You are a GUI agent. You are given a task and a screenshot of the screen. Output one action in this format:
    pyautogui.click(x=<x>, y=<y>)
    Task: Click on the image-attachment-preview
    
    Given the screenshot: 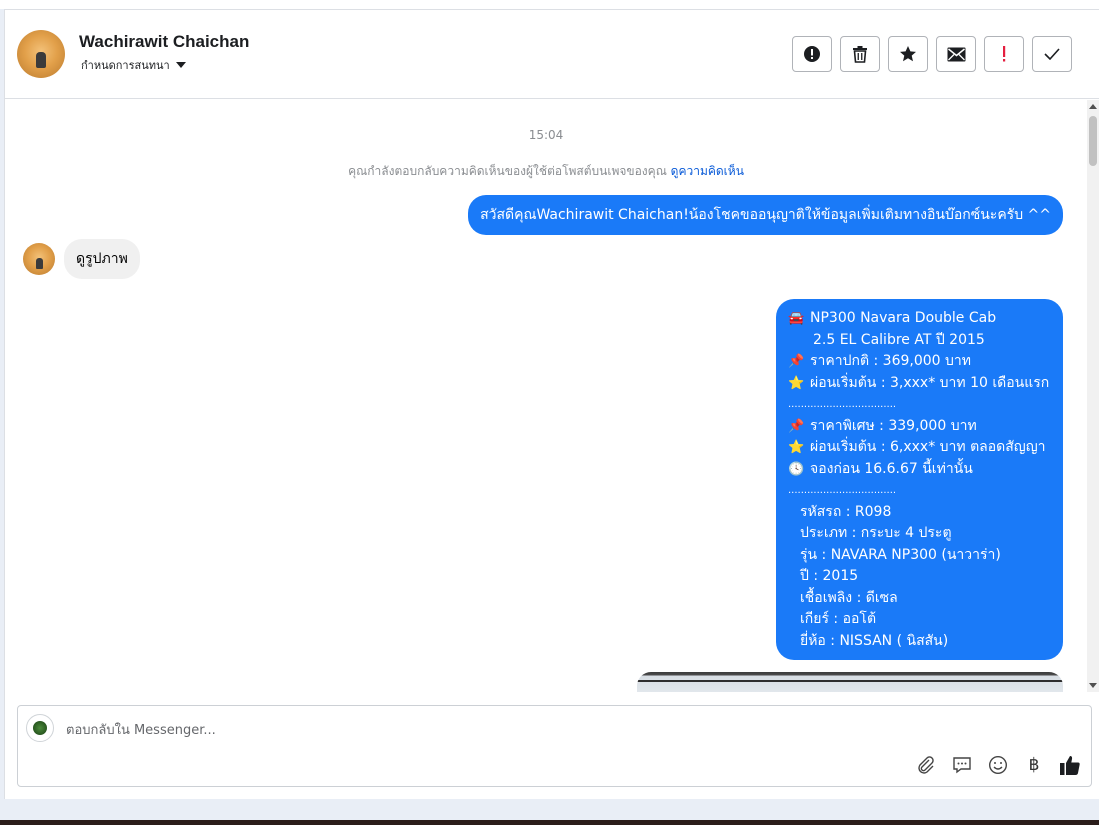 What is the action you would take?
    pyautogui.click(x=850, y=682)
    